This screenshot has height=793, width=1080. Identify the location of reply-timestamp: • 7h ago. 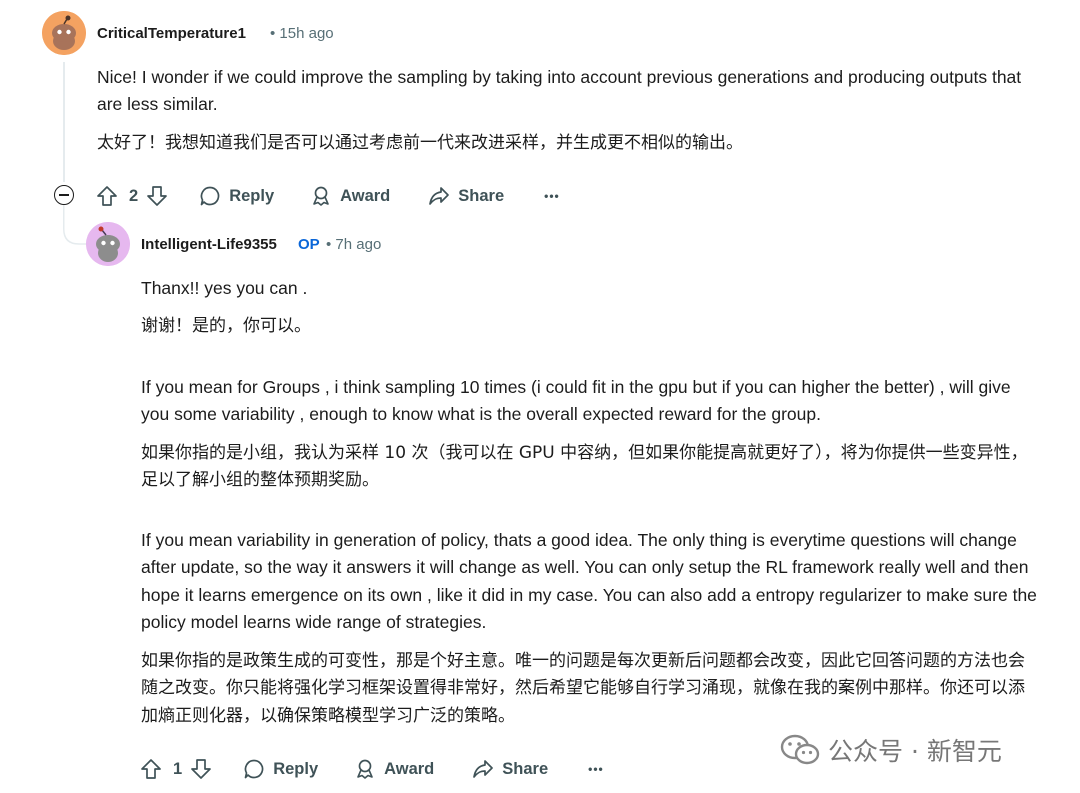
(354, 244).